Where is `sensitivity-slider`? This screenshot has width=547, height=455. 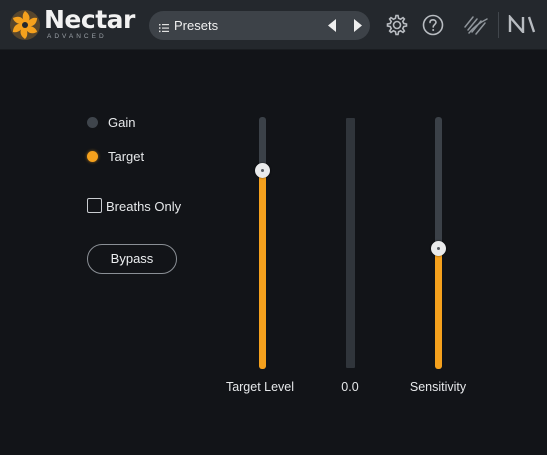
sensitivity-slider is located at coordinates (438, 243).